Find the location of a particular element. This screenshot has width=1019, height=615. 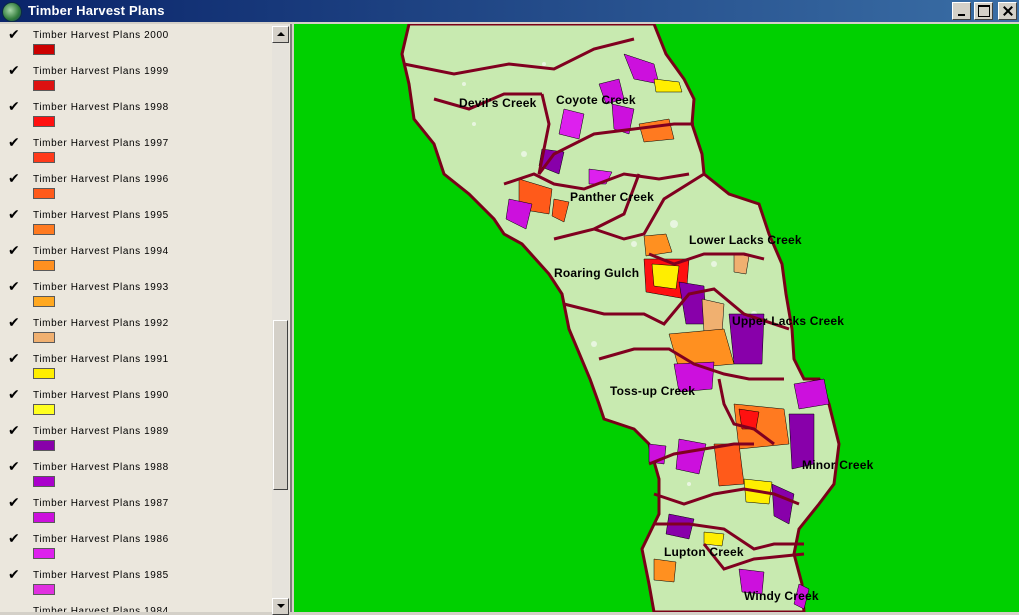

legend-layer-item: ✔ Timber Harvest Plans 1992 is located at coordinates (135, 334).